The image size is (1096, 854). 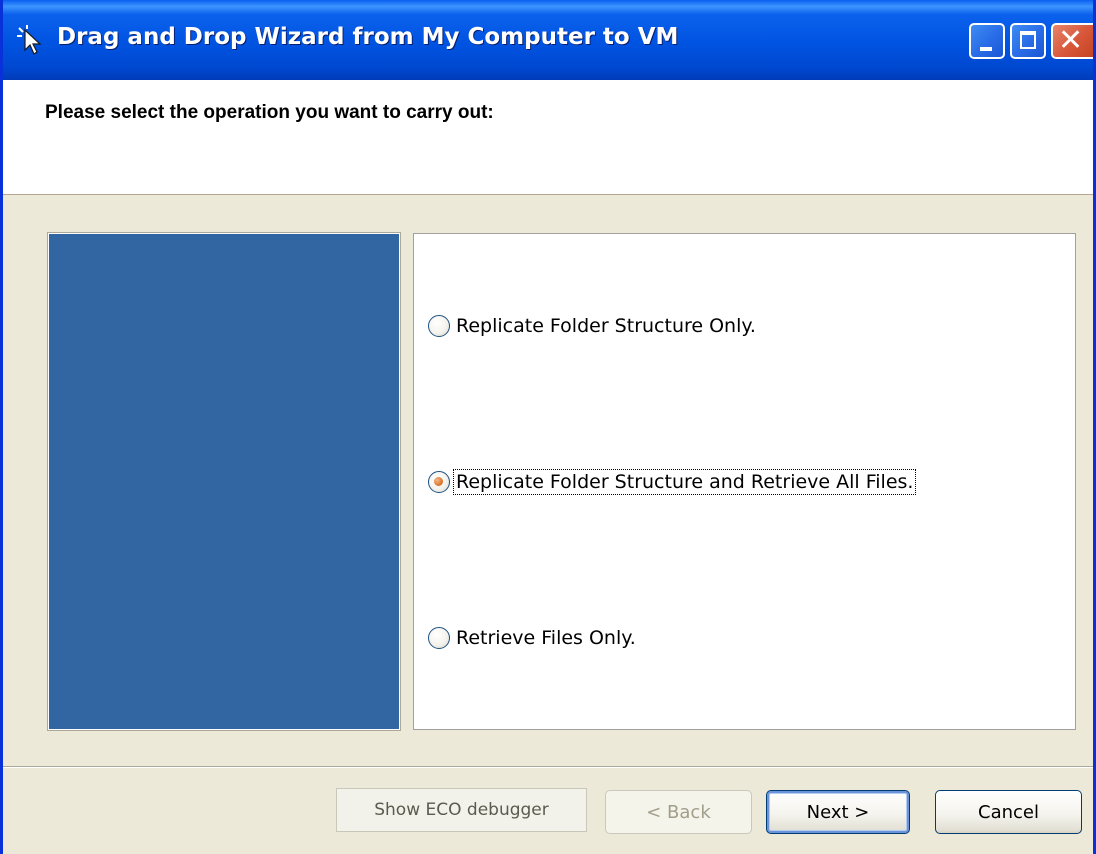 What do you see at coordinates (439, 326) in the screenshot?
I see `radio-replicate-folders` at bounding box center [439, 326].